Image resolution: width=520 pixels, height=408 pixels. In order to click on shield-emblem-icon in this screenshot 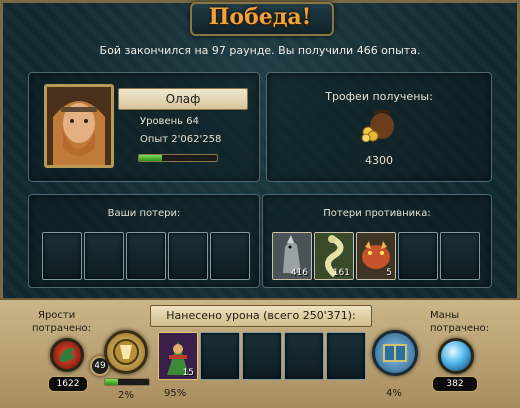, I will do `click(126, 352)`.